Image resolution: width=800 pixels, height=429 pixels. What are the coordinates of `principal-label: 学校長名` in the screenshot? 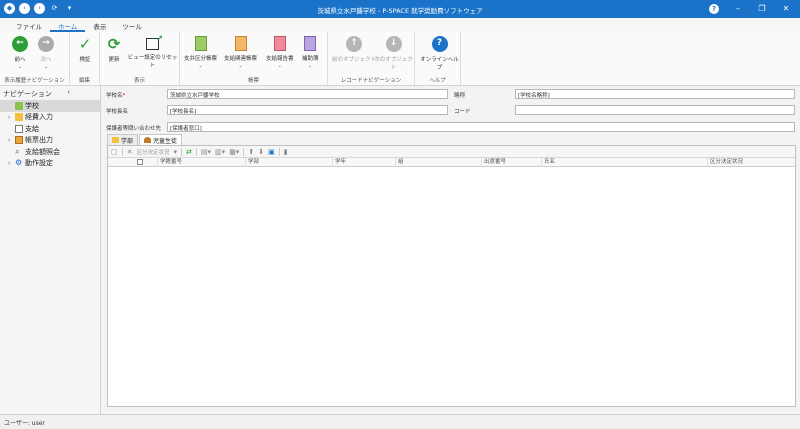 It's located at (117, 112).